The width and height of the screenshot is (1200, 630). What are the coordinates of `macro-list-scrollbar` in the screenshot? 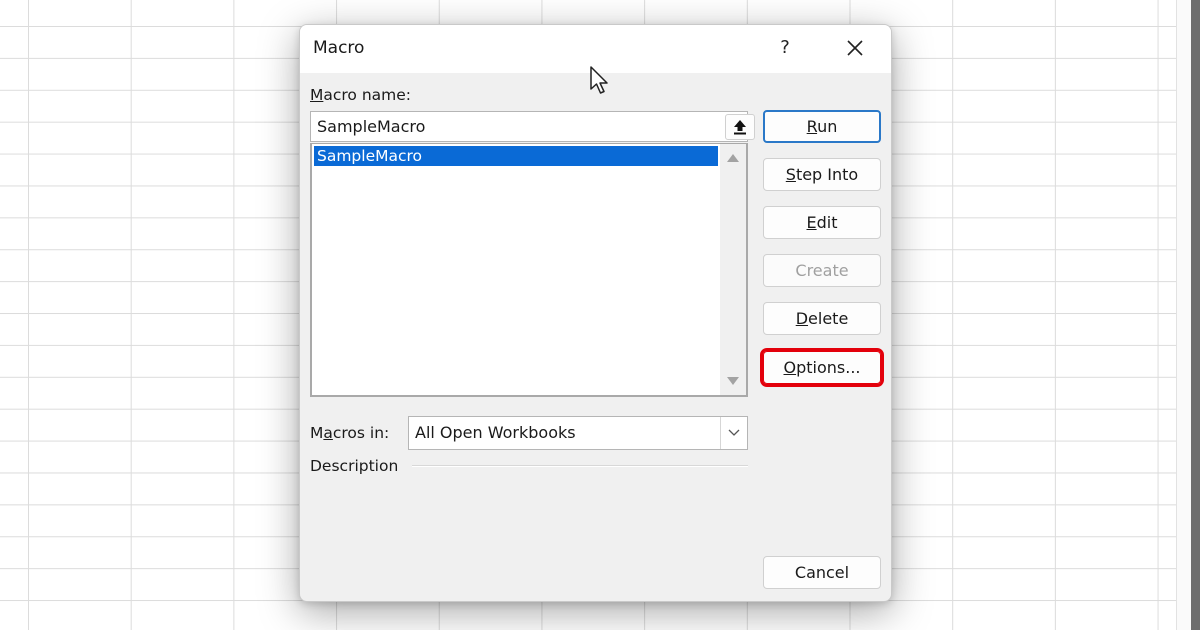 It's located at (733, 269).